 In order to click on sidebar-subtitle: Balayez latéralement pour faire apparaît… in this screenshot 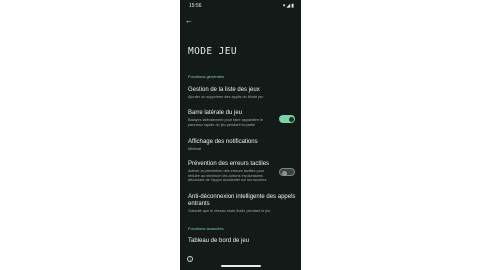, I will do `click(225, 122)`.